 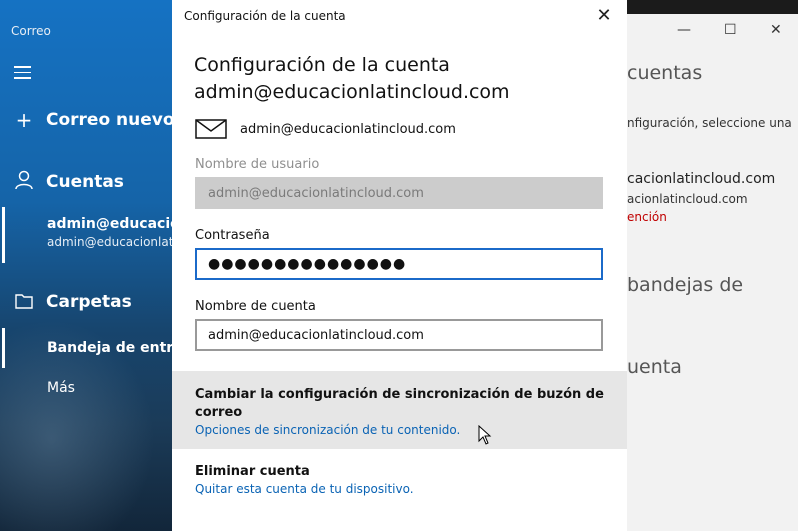 What do you see at coordinates (304, 489) in the screenshot?
I see `delete-account-subtitle: Quitar esta cuenta de tu dispositivo.` at bounding box center [304, 489].